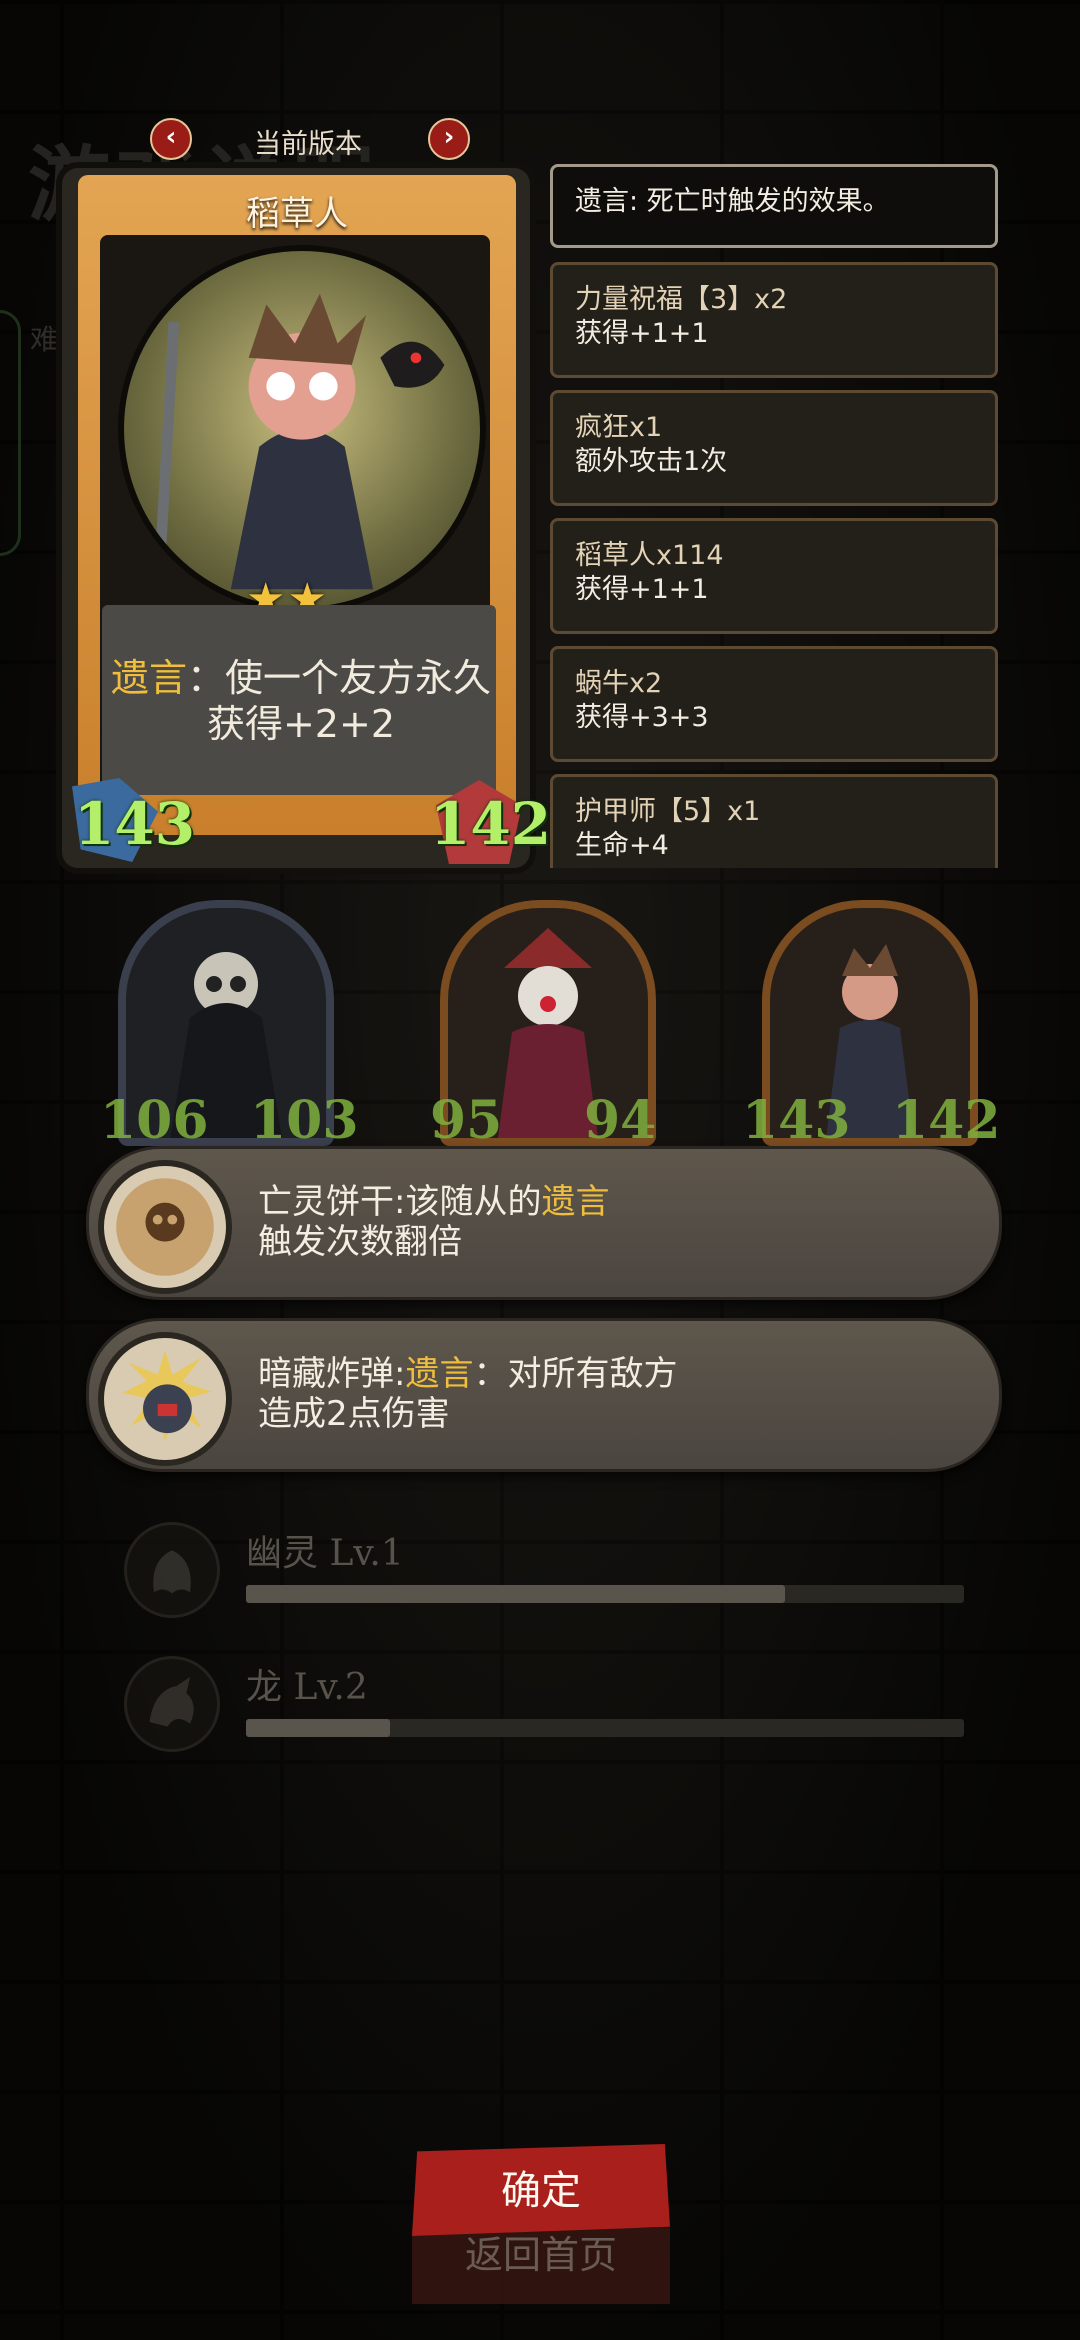 This screenshot has width=1080, height=2340. Describe the element at coordinates (642, 717) in the screenshot. I see `effect-item-desc: 获得+3+3` at that location.